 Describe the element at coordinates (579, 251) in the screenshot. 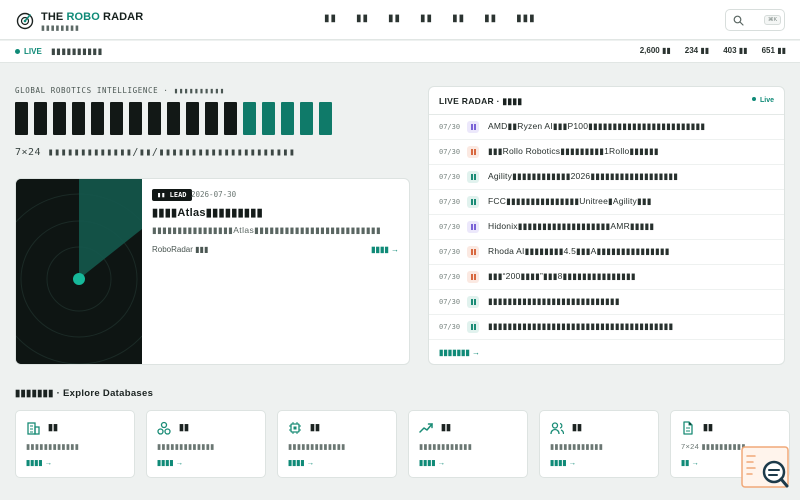

I see `news-headline: Rhoda AI▮▮▮▮▮▮▮▮4.5▮▮▮A▮▮▮▮▮▮▮▮▮▮▮▮▮▮▮` at that location.